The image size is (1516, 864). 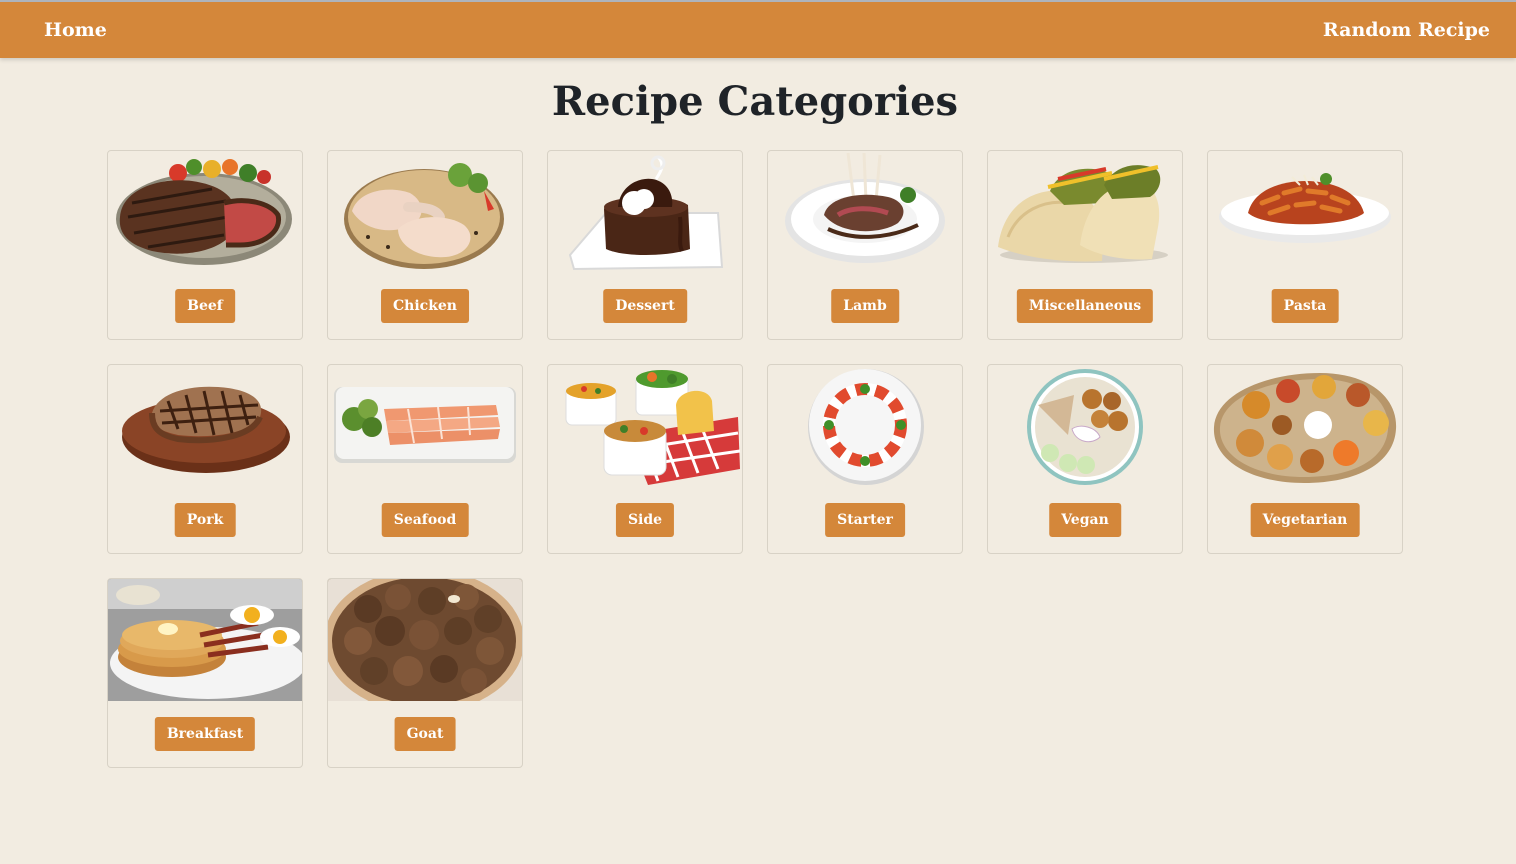 I want to click on category-button-miscellaneous: Miscellaneous, so click(x=1085, y=306).